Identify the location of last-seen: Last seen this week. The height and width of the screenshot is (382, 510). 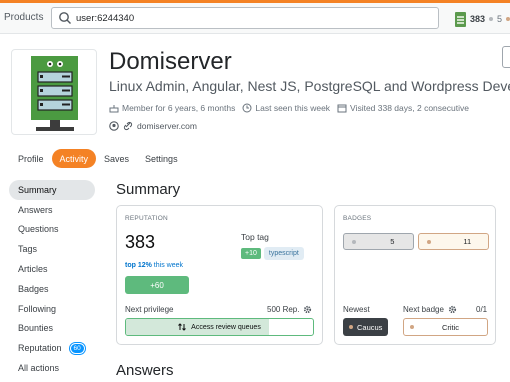
(286, 108).